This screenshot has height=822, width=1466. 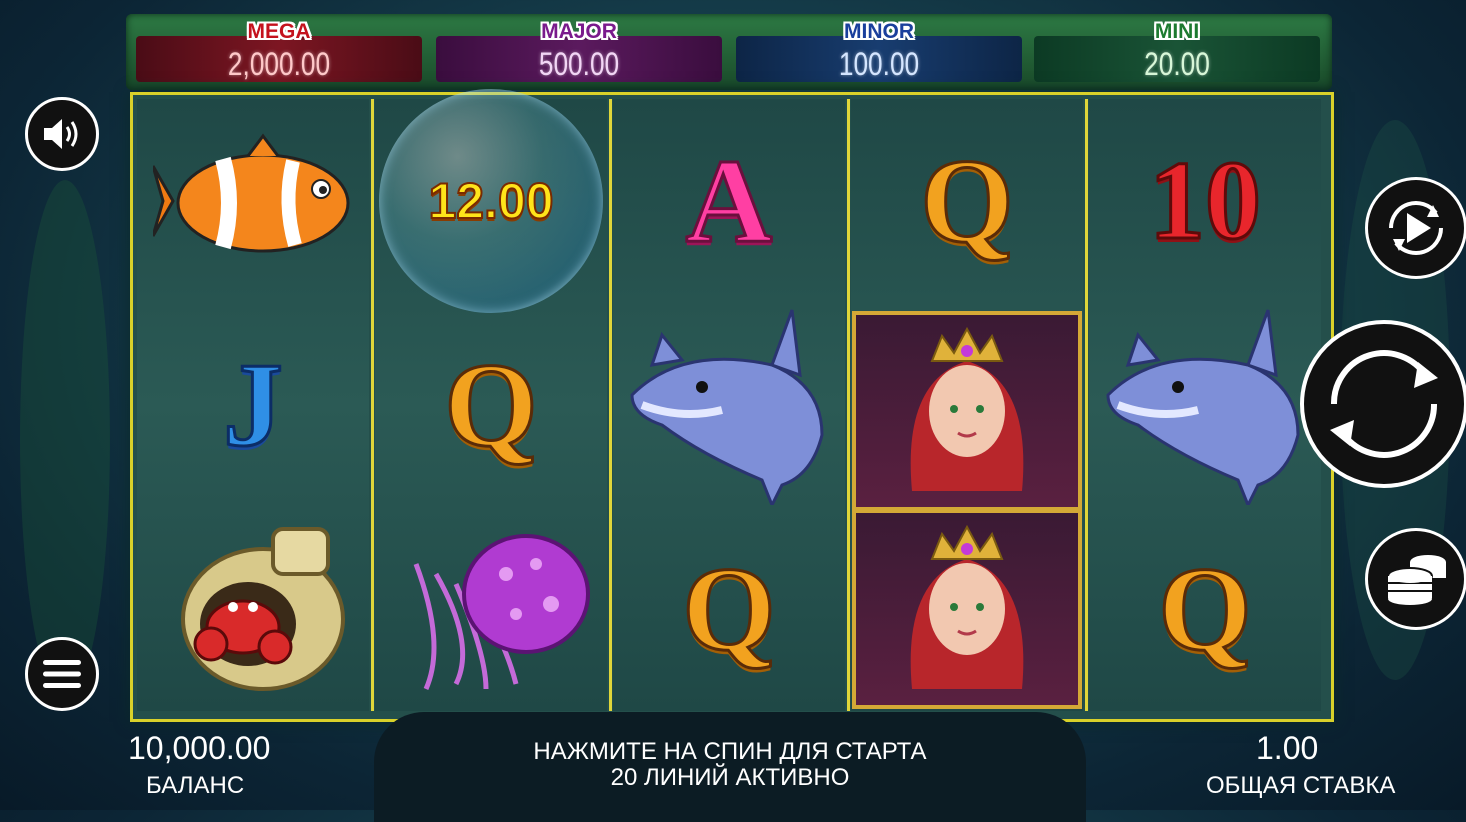 I want to click on reel-4: Q, so click(x=967, y=405).